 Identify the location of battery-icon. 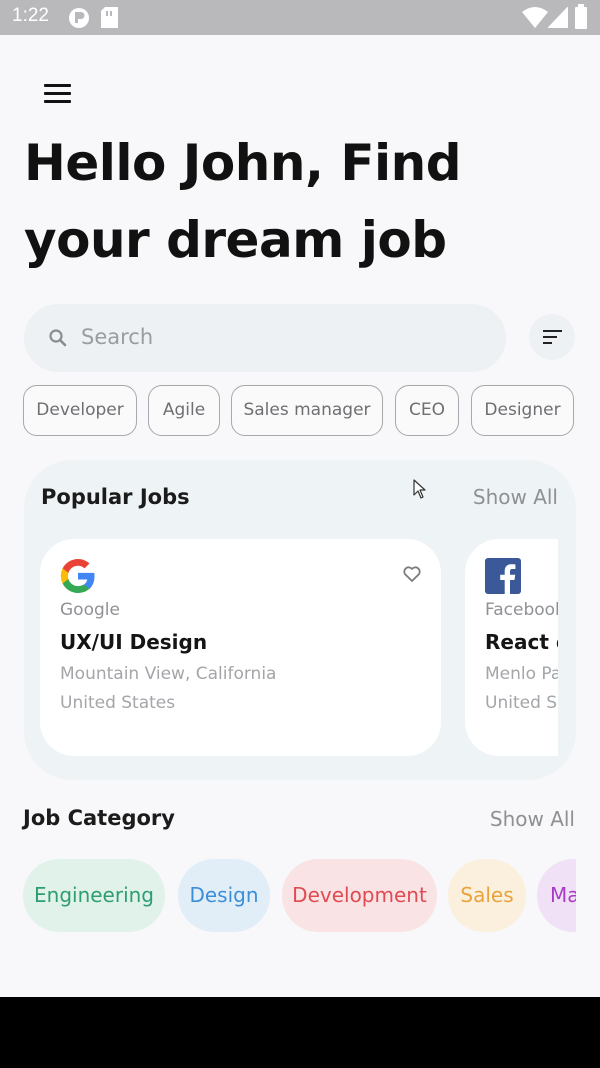
(581, 18).